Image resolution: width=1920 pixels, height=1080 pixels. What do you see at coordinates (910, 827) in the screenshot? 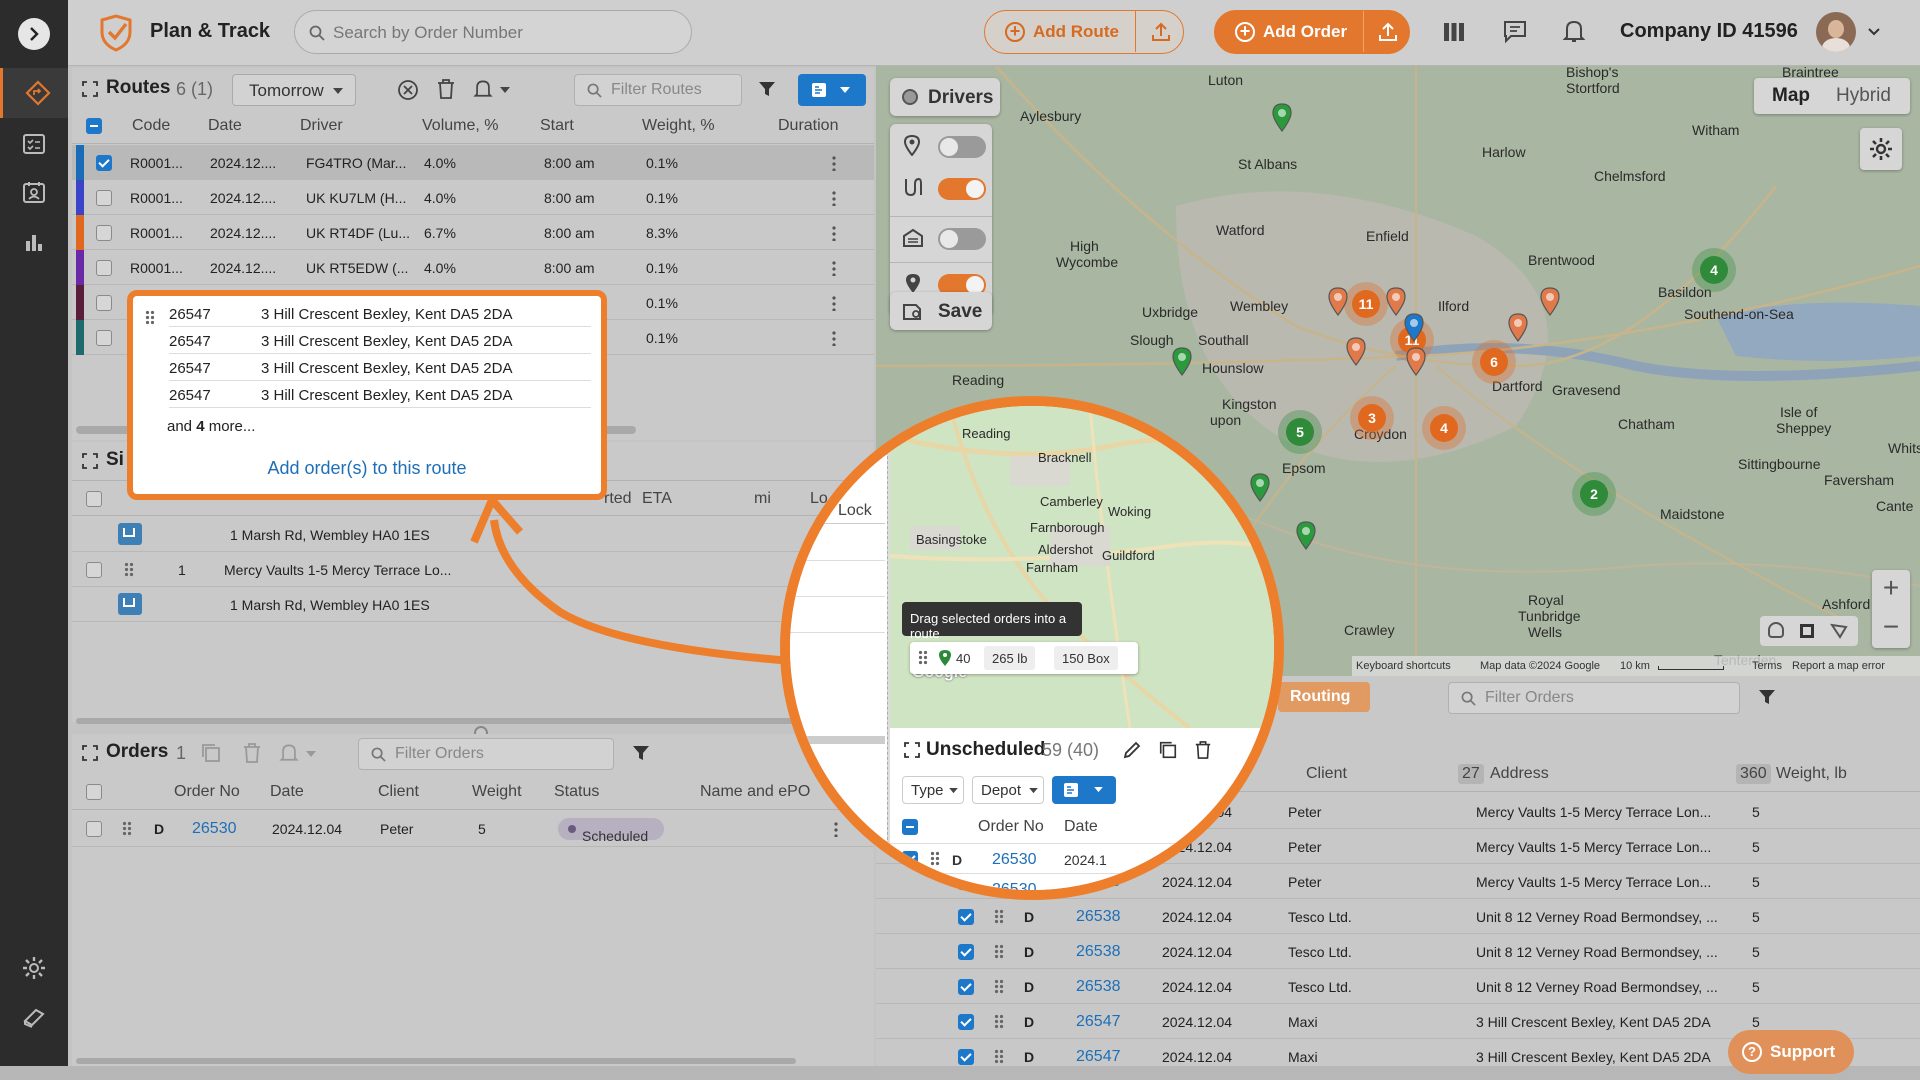
I see `select-all-unscheduled-checkbox` at bounding box center [910, 827].